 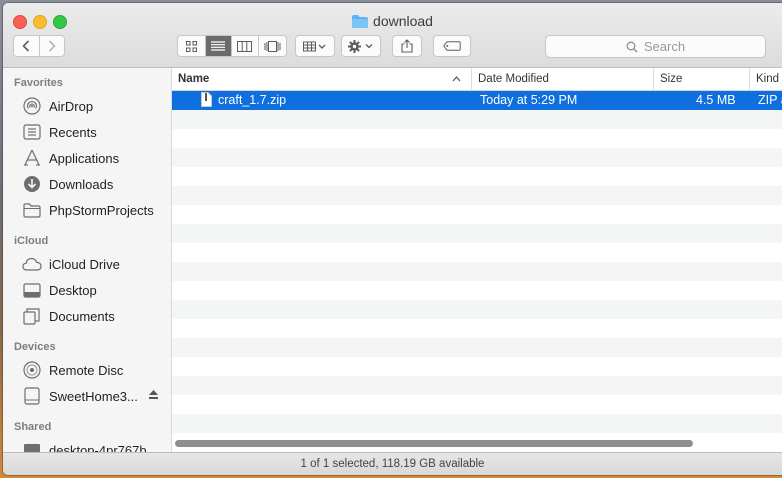 I want to click on sidebar-item-label: Recents, so click(x=73, y=132).